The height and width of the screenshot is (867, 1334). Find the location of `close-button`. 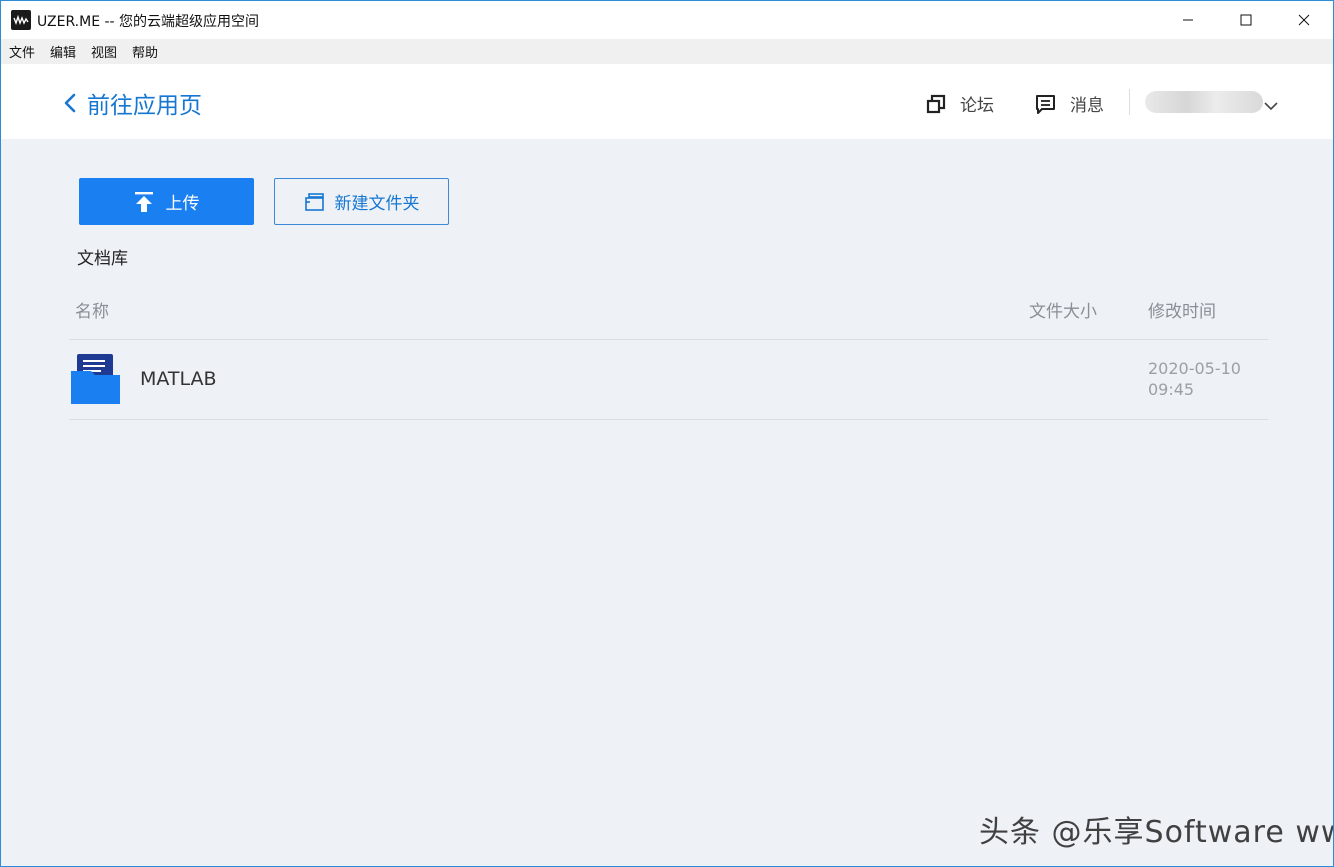

close-button is located at coordinates (1304, 20).